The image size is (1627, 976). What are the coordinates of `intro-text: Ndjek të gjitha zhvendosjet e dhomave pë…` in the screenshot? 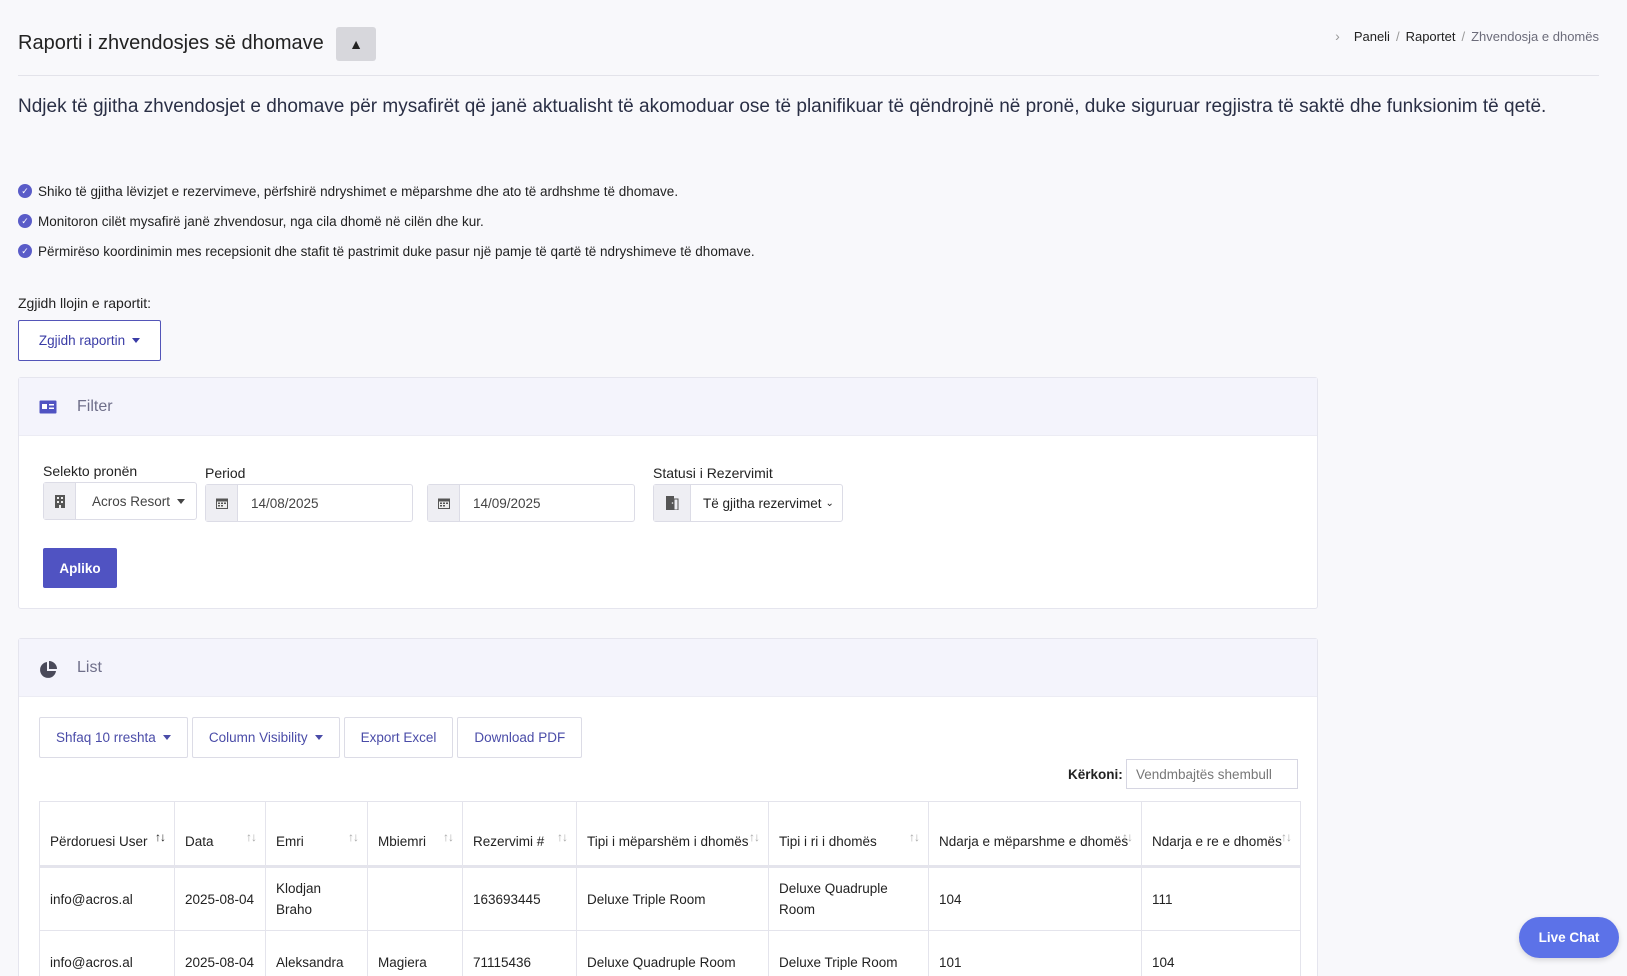 It's located at (782, 106).